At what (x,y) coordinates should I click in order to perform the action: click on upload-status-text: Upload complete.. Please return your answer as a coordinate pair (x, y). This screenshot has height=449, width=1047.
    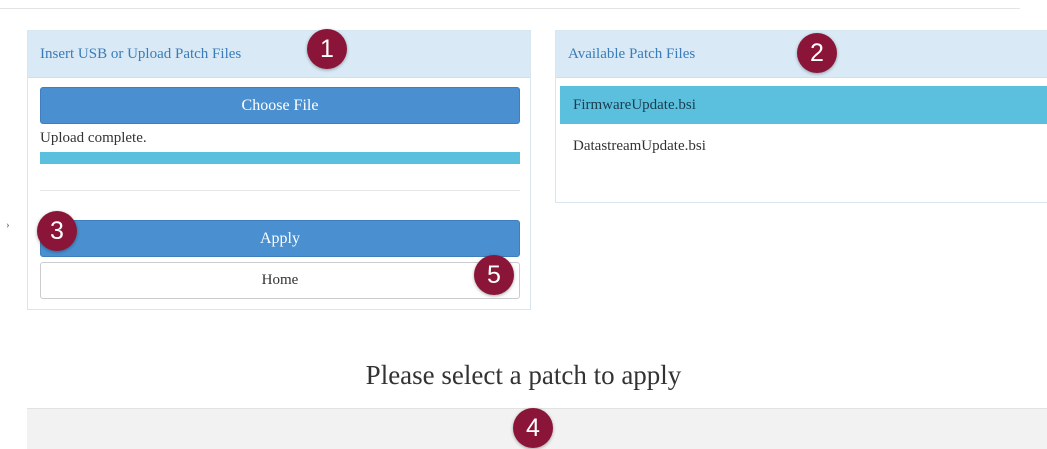
    Looking at the image, I should click on (93, 138).